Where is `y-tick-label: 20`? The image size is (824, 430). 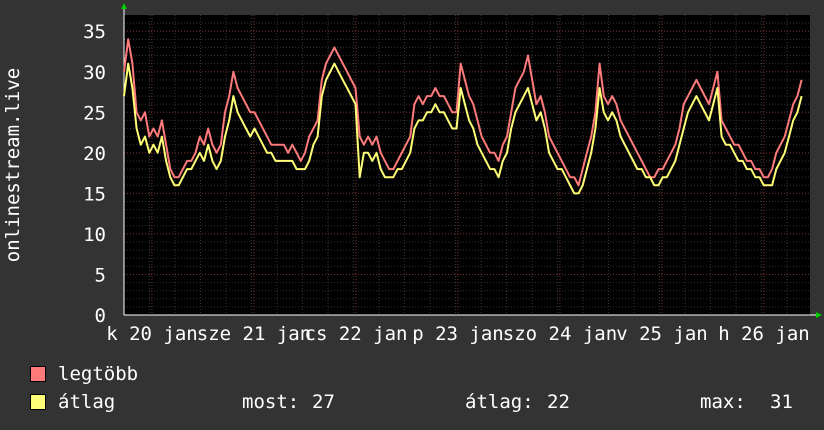
y-tick-label: 20 is located at coordinates (94, 154).